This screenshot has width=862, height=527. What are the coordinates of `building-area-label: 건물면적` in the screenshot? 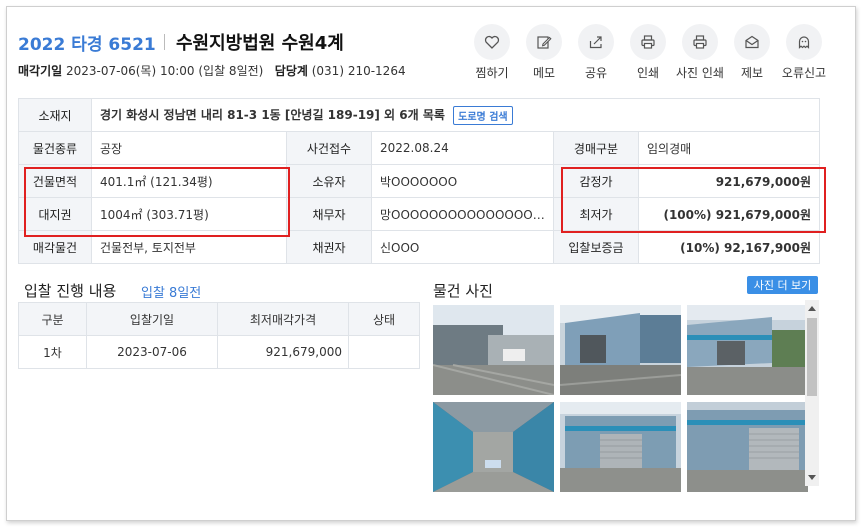 It's located at (55, 181).